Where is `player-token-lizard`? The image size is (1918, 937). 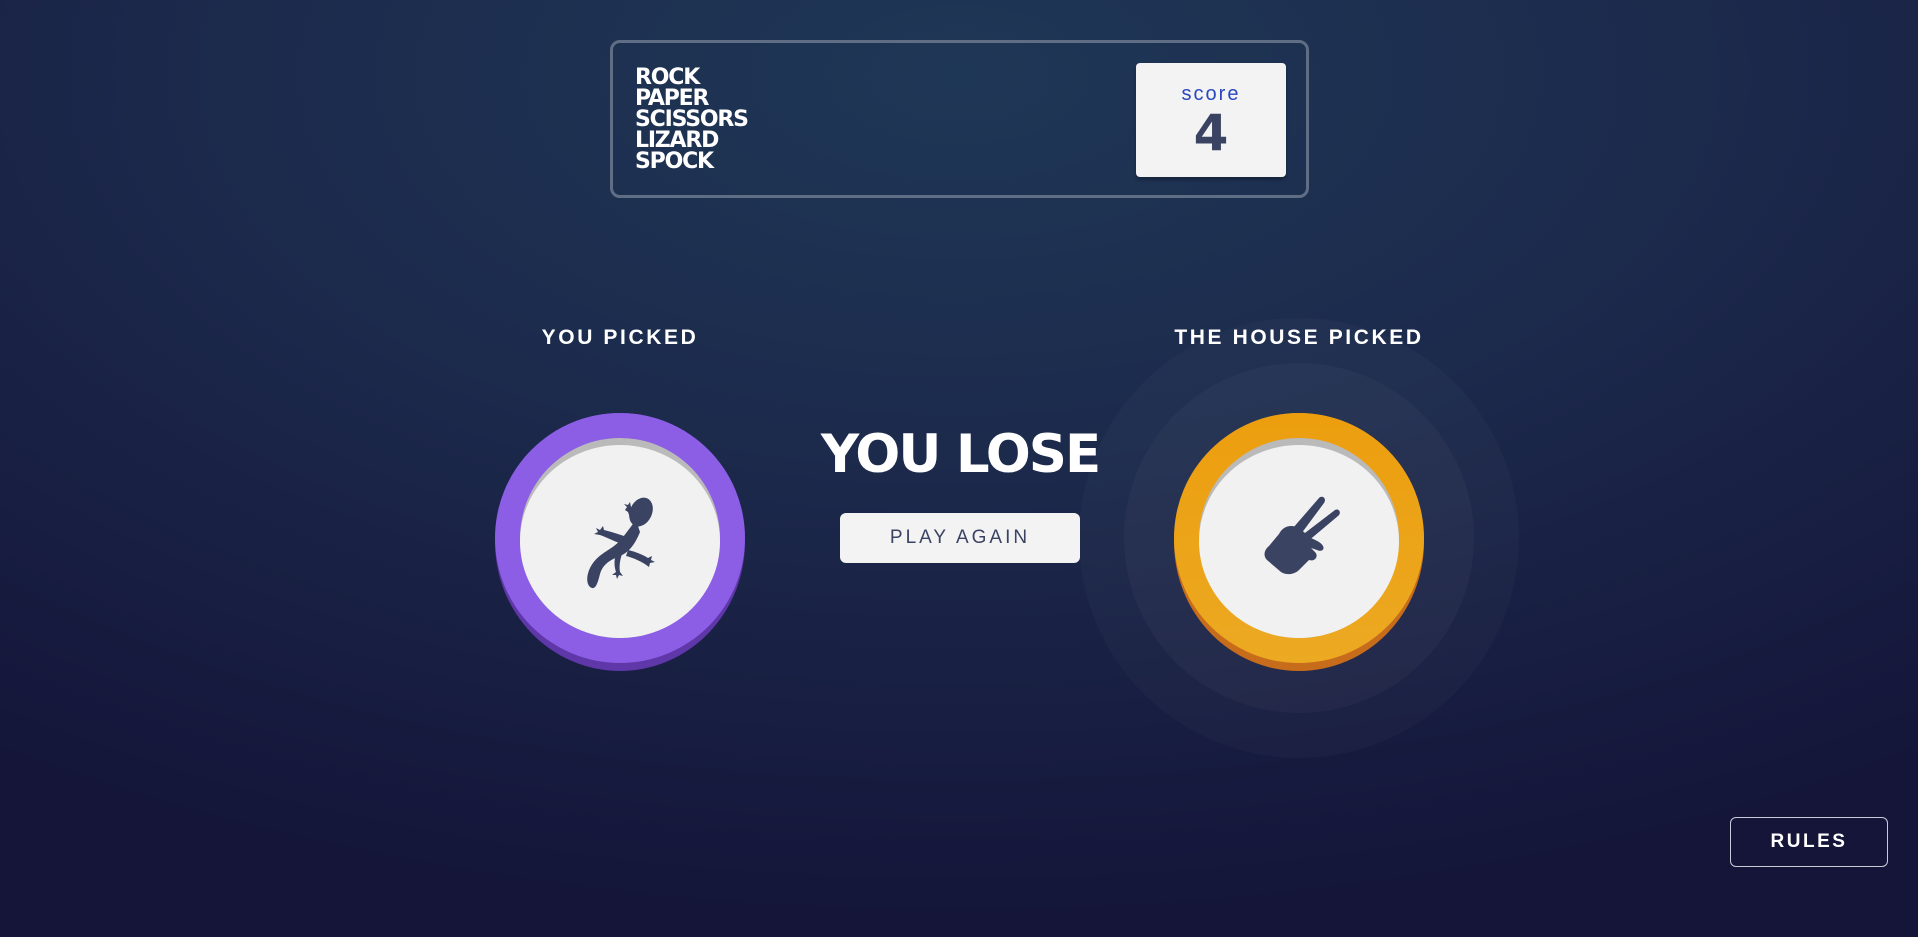 player-token-lizard is located at coordinates (620, 542).